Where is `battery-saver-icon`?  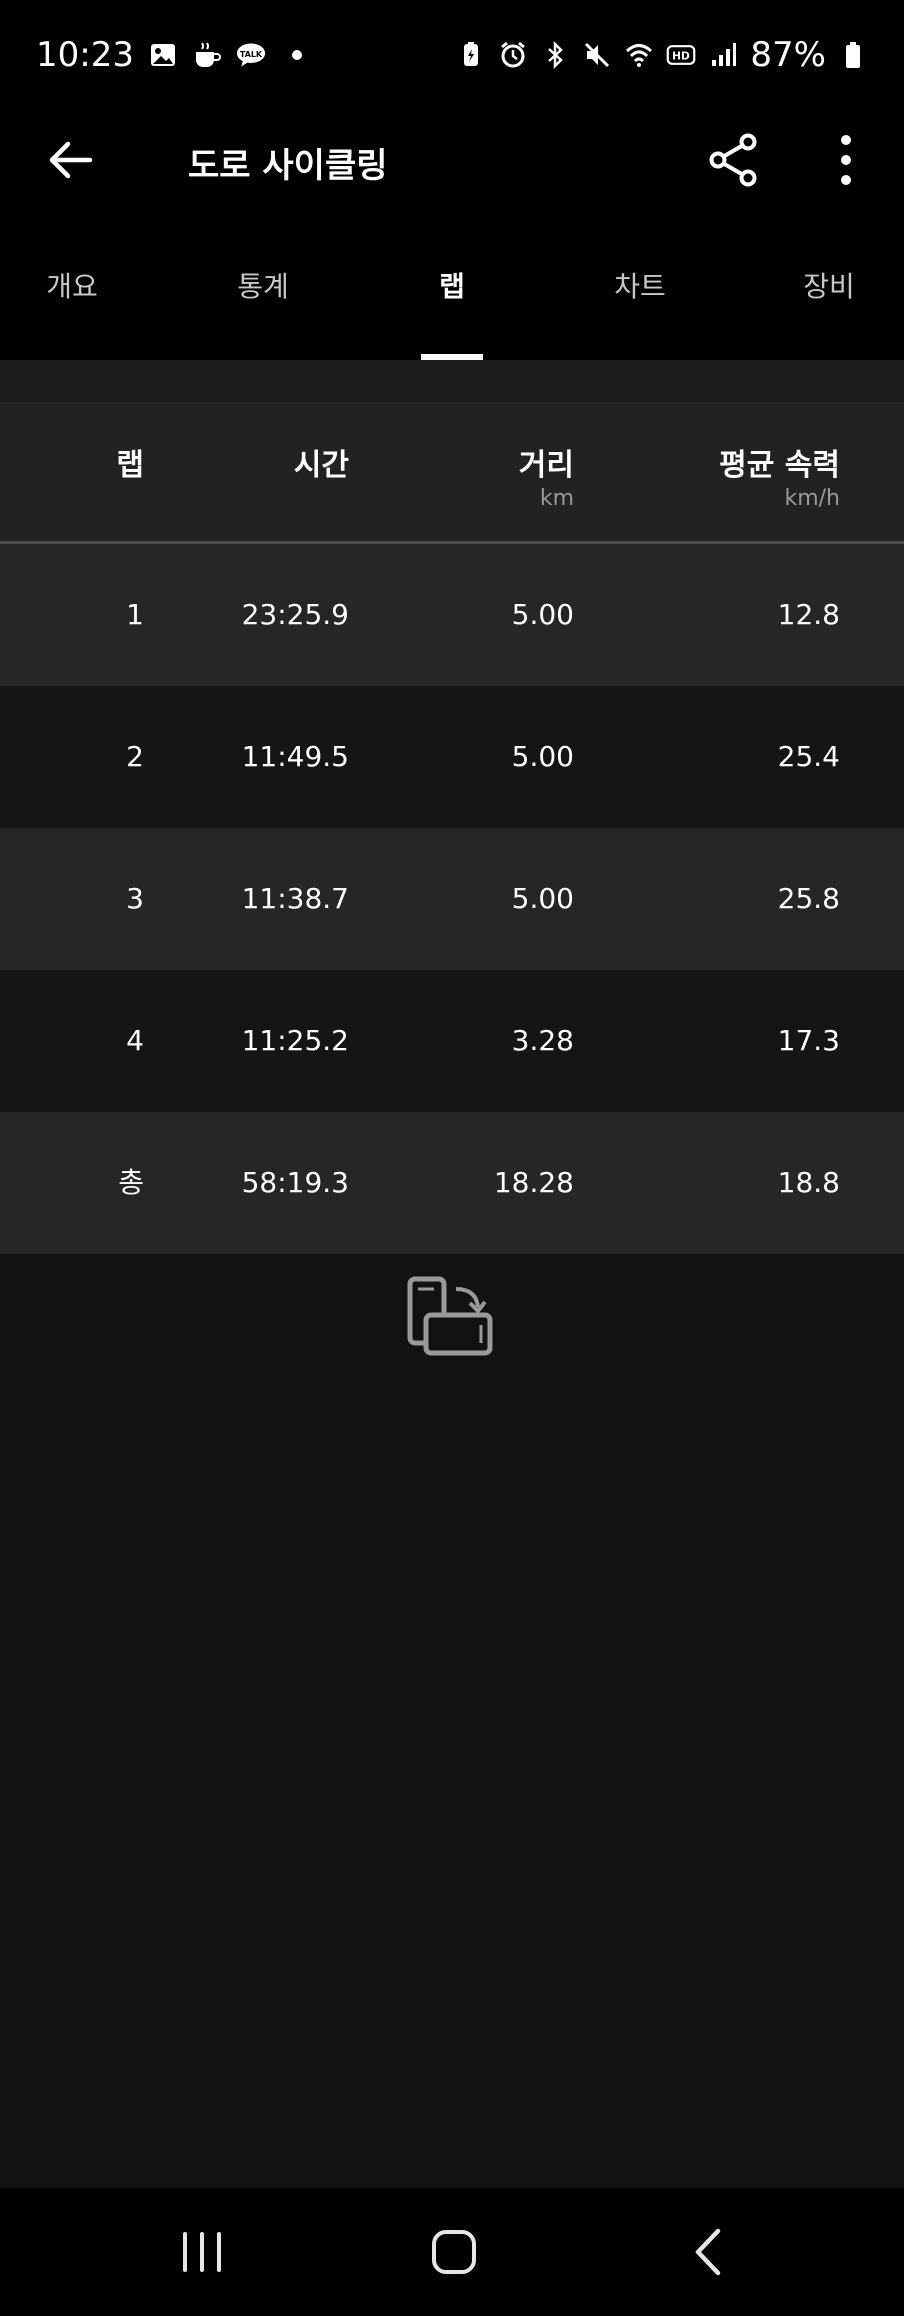
battery-saver-icon is located at coordinates (471, 54).